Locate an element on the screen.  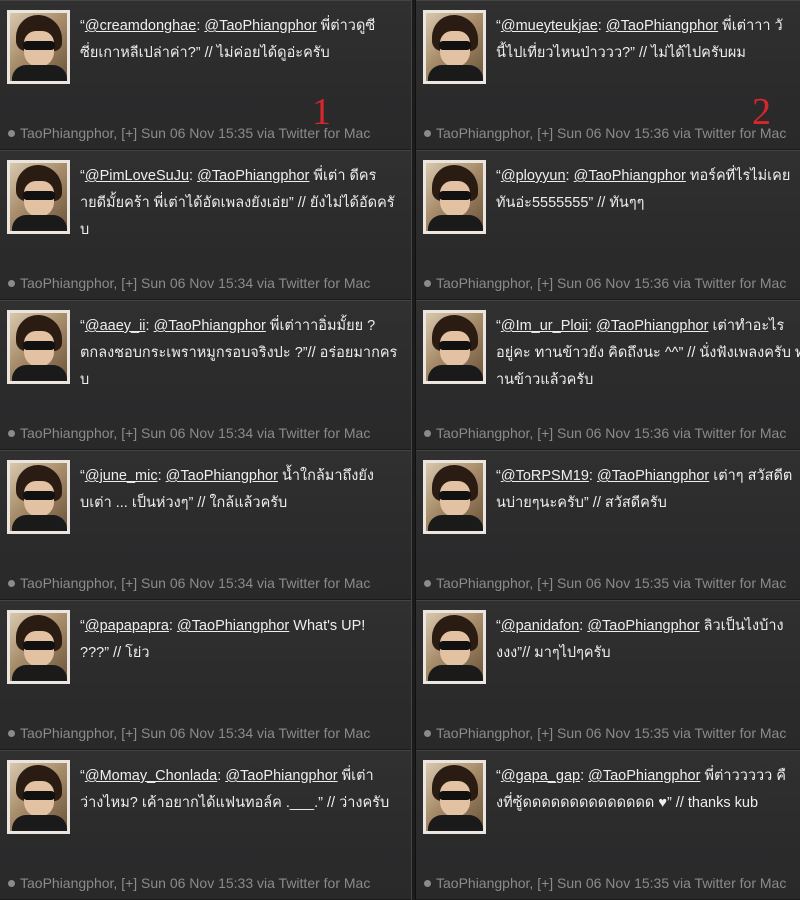
mention-link: @panidafon is located at coordinates (540, 626).